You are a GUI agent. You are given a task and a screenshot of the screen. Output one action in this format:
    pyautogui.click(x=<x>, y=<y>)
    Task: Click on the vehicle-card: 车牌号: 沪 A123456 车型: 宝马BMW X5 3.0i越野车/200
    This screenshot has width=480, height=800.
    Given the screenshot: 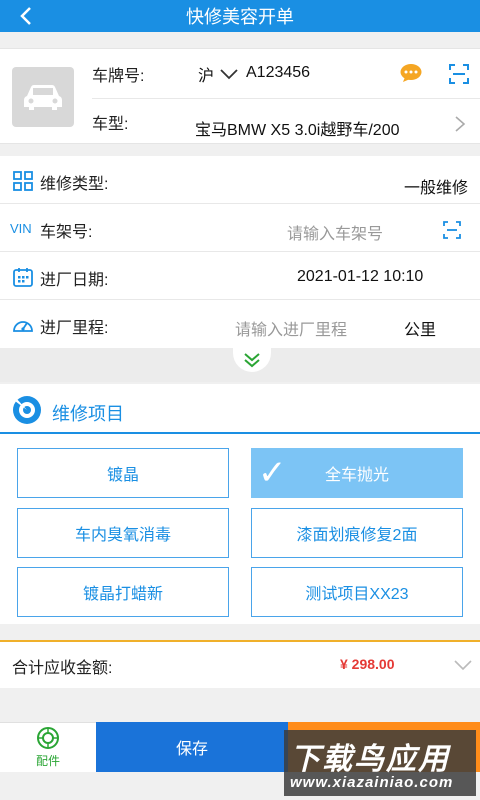 What is the action you would take?
    pyautogui.click(x=240, y=96)
    